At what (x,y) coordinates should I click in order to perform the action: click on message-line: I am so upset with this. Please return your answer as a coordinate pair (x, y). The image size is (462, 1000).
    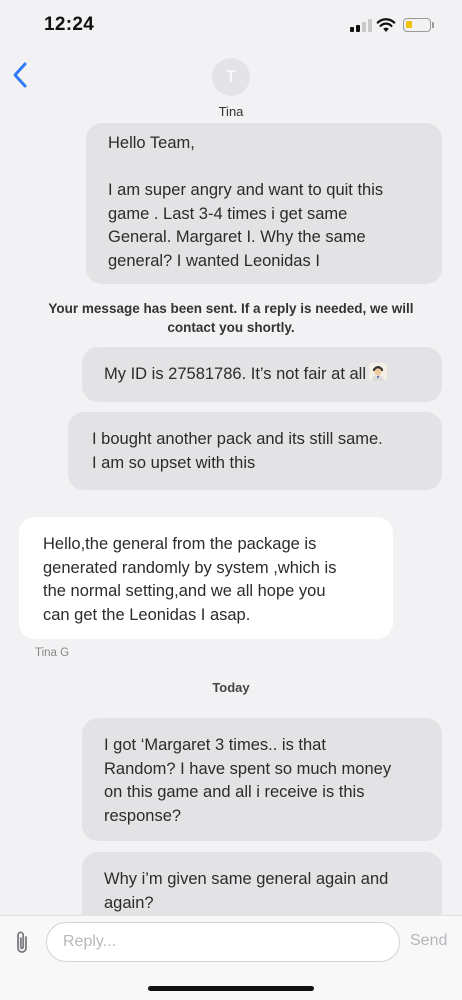
    Looking at the image, I should click on (174, 462).